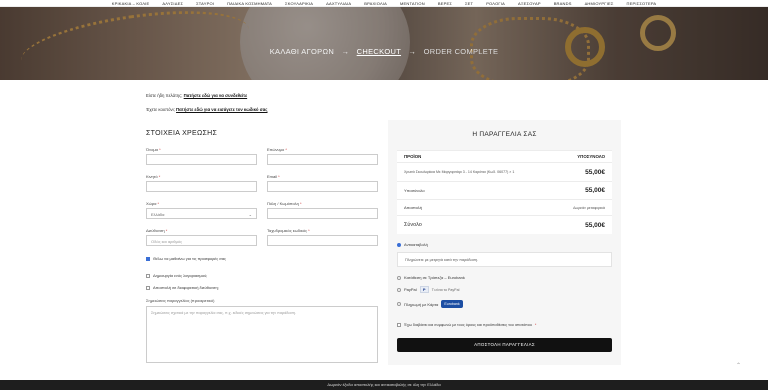 The height and width of the screenshot is (390, 768). Describe the element at coordinates (414, 190) in the screenshot. I see `subtotal-label: Υποσύνολο` at that location.